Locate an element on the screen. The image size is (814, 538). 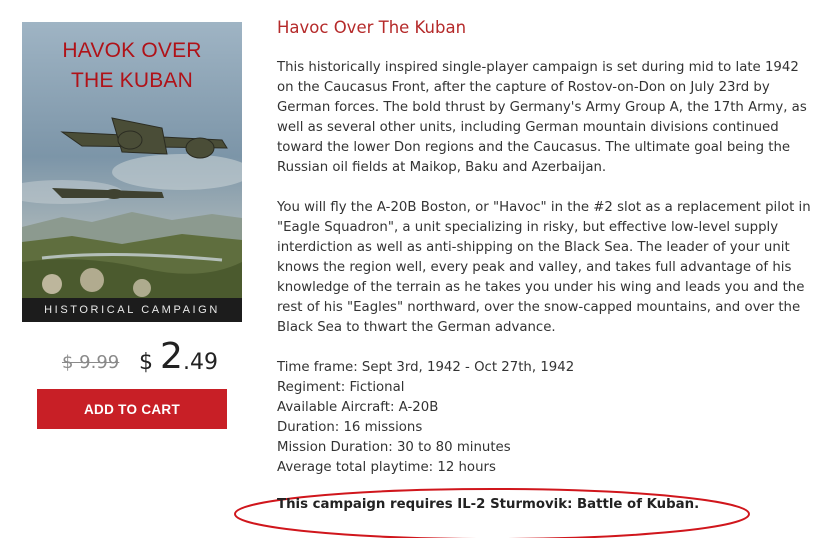
old-price: $ 9.99 is located at coordinates (91, 362).